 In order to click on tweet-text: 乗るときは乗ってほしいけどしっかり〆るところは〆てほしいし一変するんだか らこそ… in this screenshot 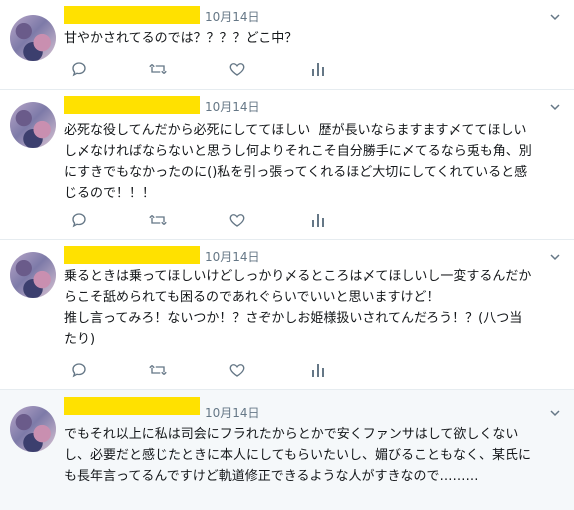, I will do `click(298, 308)`.